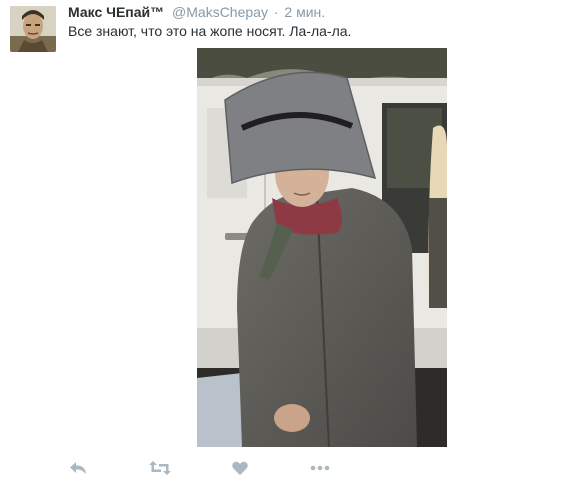 This screenshot has width=571, height=485. I want to click on reply-button, so click(78, 468).